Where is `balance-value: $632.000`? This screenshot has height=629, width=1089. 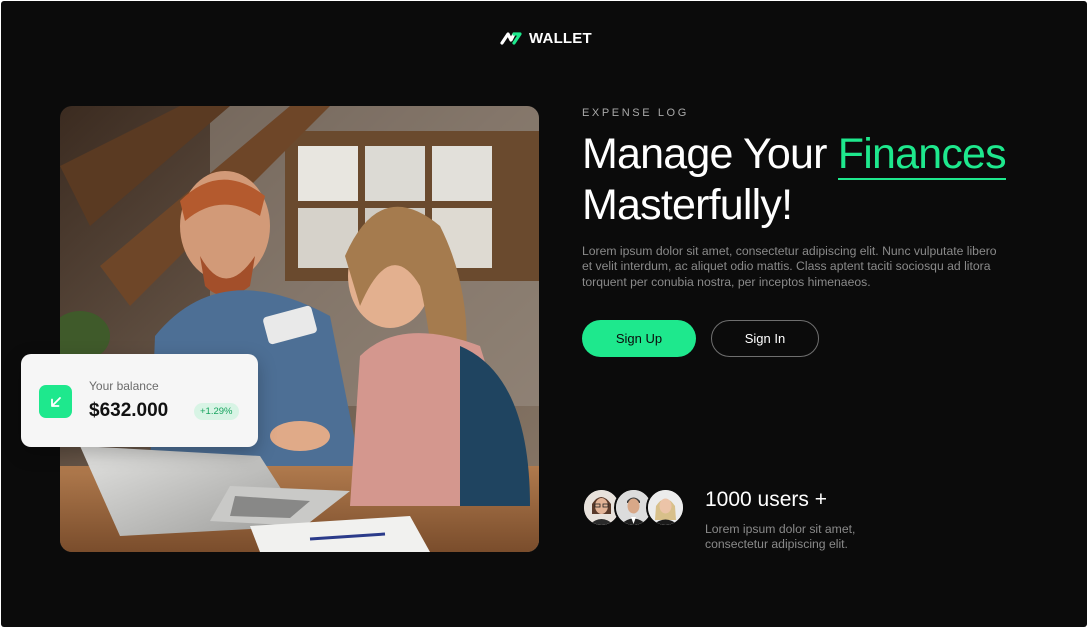
balance-value: $632.000 is located at coordinates (129, 410).